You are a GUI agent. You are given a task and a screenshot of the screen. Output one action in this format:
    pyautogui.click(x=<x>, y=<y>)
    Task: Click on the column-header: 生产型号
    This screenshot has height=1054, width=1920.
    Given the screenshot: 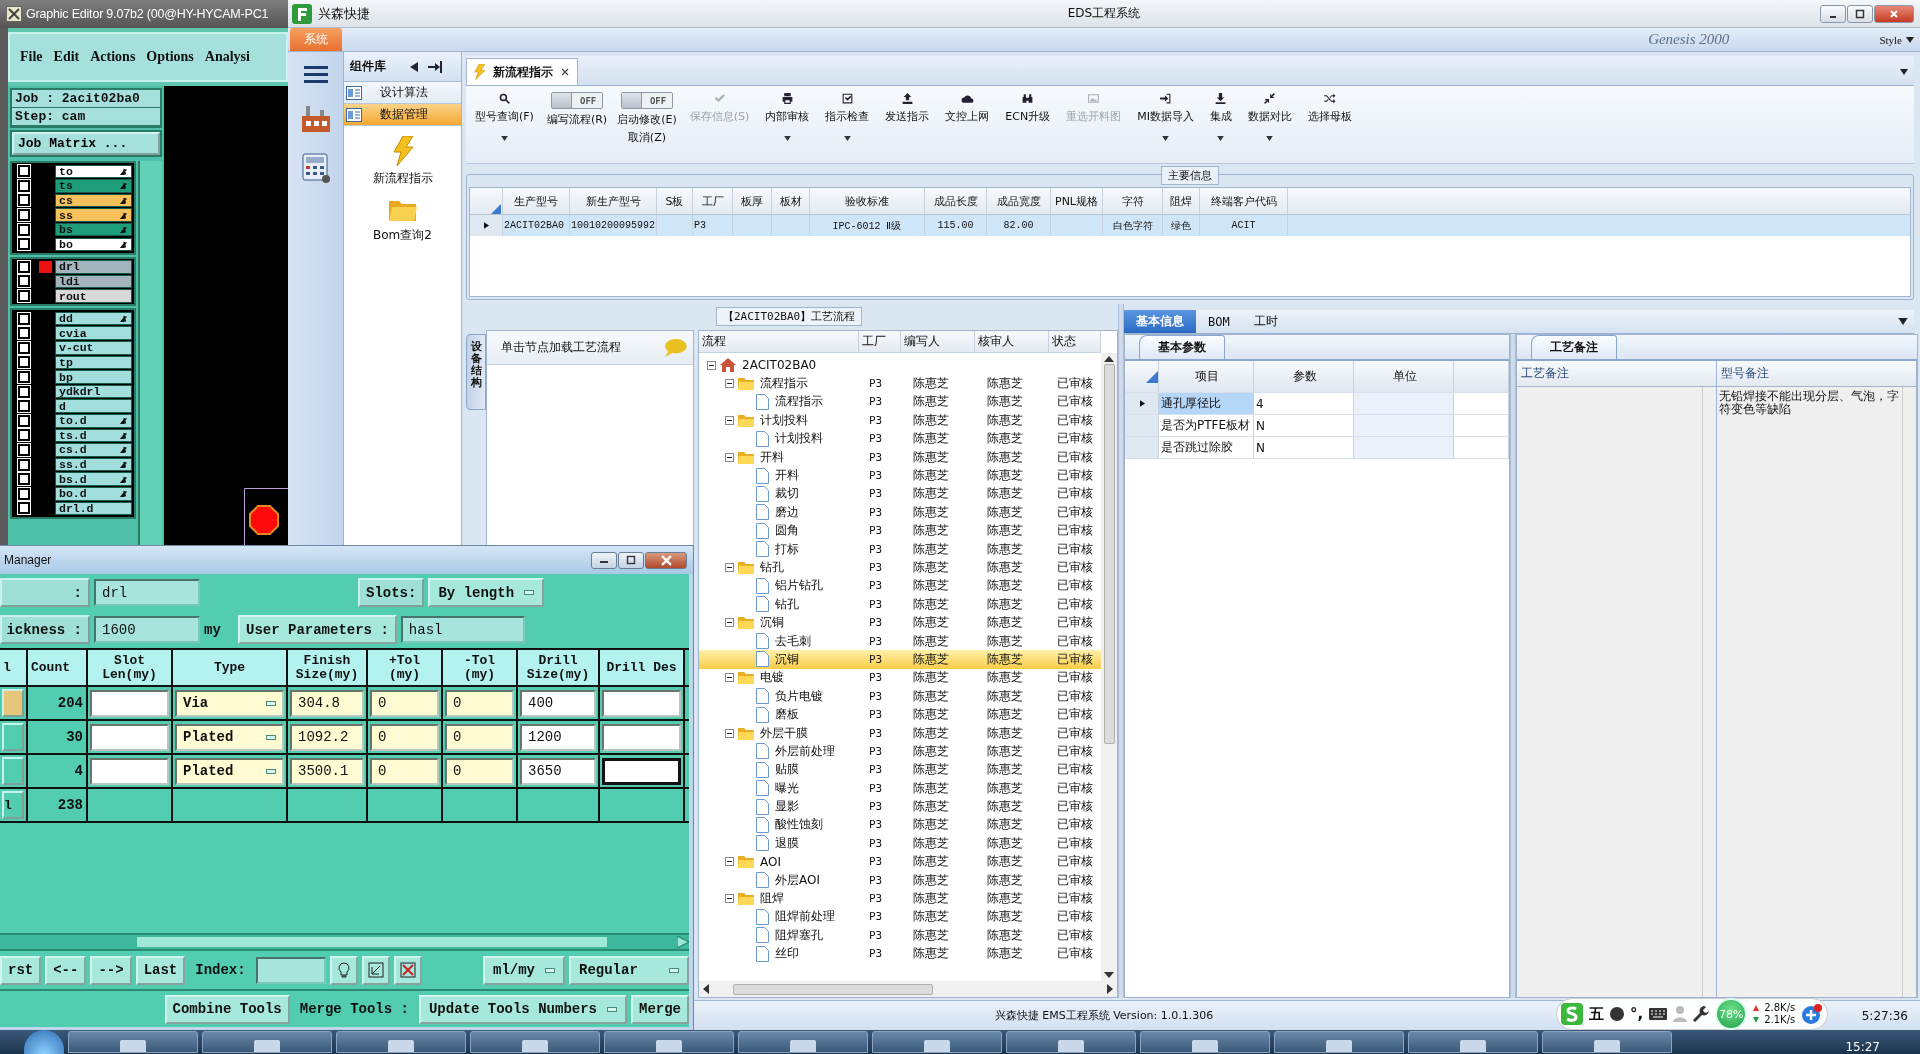 What is the action you would take?
    pyautogui.click(x=536, y=201)
    